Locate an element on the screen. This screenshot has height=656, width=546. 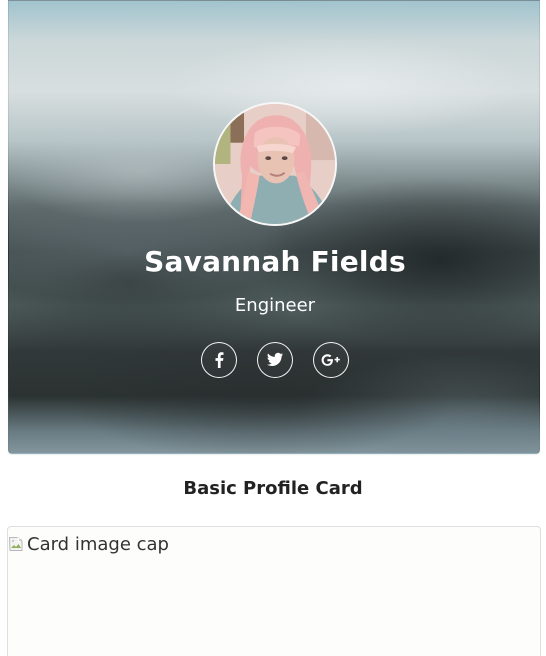
image-alt-text: Card image cap is located at coordinates (98, 544).